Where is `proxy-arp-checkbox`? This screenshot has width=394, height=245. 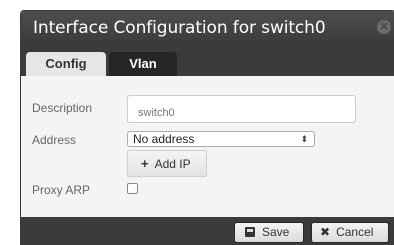 proxy-arp-checkbox is located at coordinates (132, 188).